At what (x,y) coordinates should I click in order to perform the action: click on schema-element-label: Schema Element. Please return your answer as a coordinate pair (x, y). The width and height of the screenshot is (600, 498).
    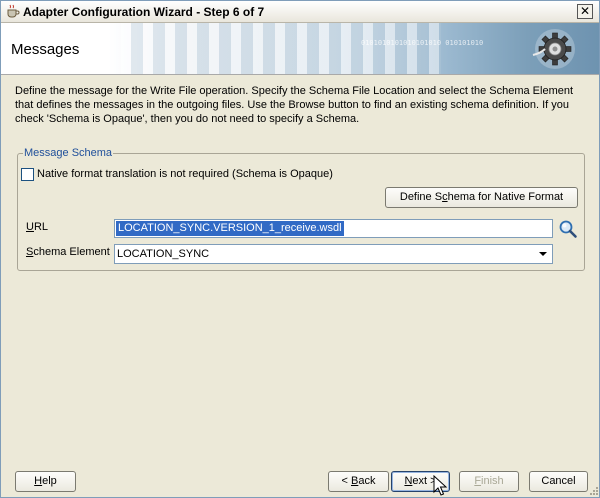
    Looking at the image, I should click on (68, 252).